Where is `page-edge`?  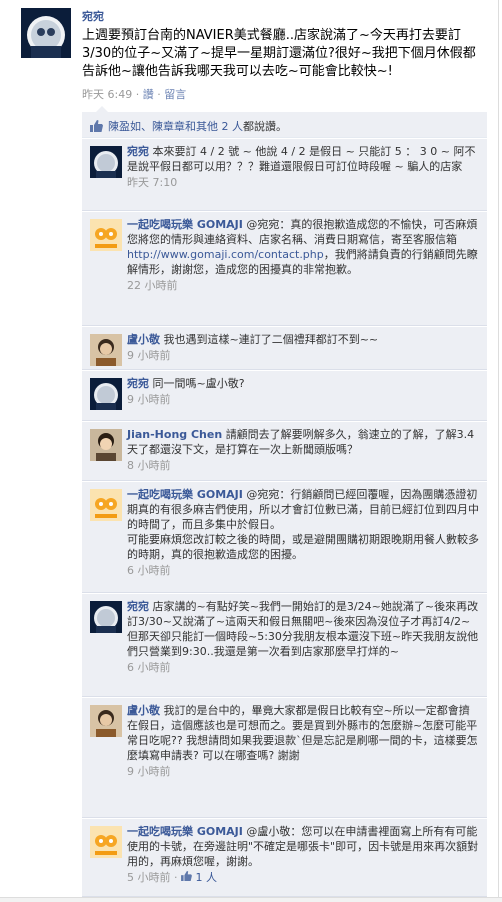
page-edge is located at coordinates (500, 451).